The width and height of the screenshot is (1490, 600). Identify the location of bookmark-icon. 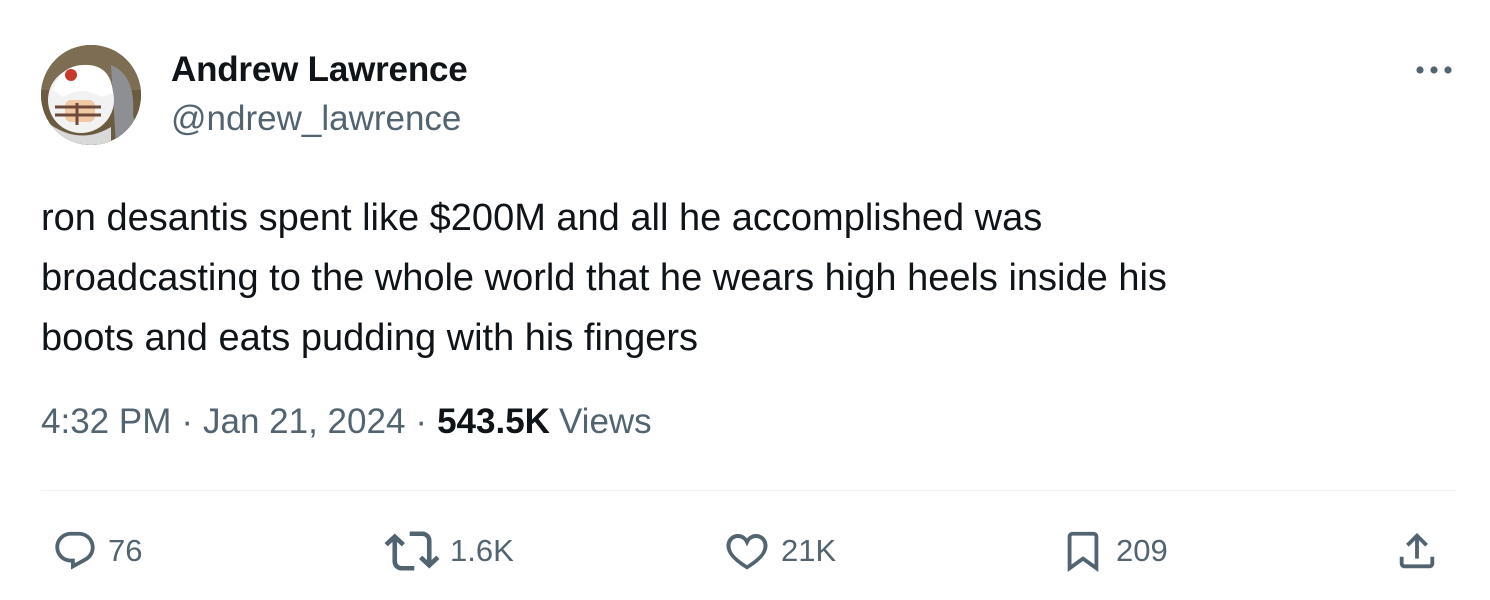
(1083, 551).